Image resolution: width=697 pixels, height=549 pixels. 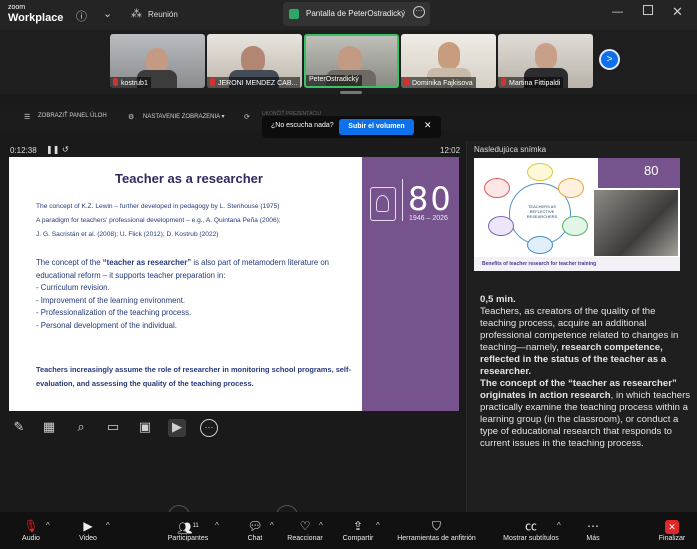 I want to click on more-label: Más, so click(x=593, y=538).